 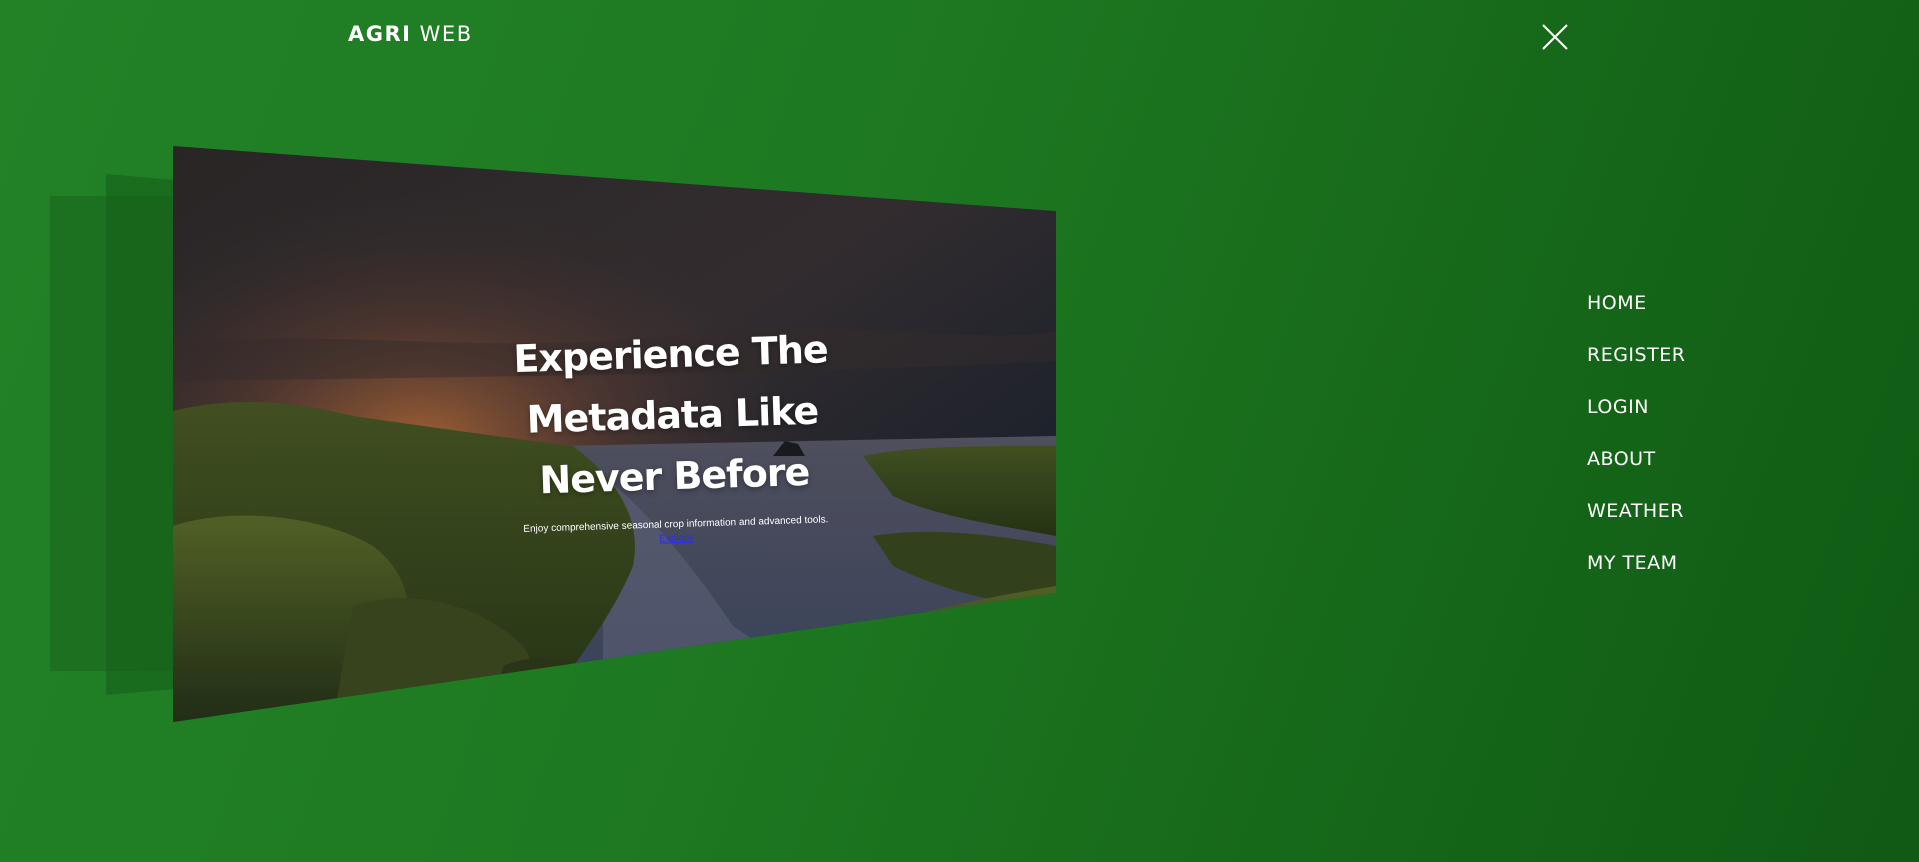 I want to click on brand-name-light: WEB, so click(x=446, y=34).